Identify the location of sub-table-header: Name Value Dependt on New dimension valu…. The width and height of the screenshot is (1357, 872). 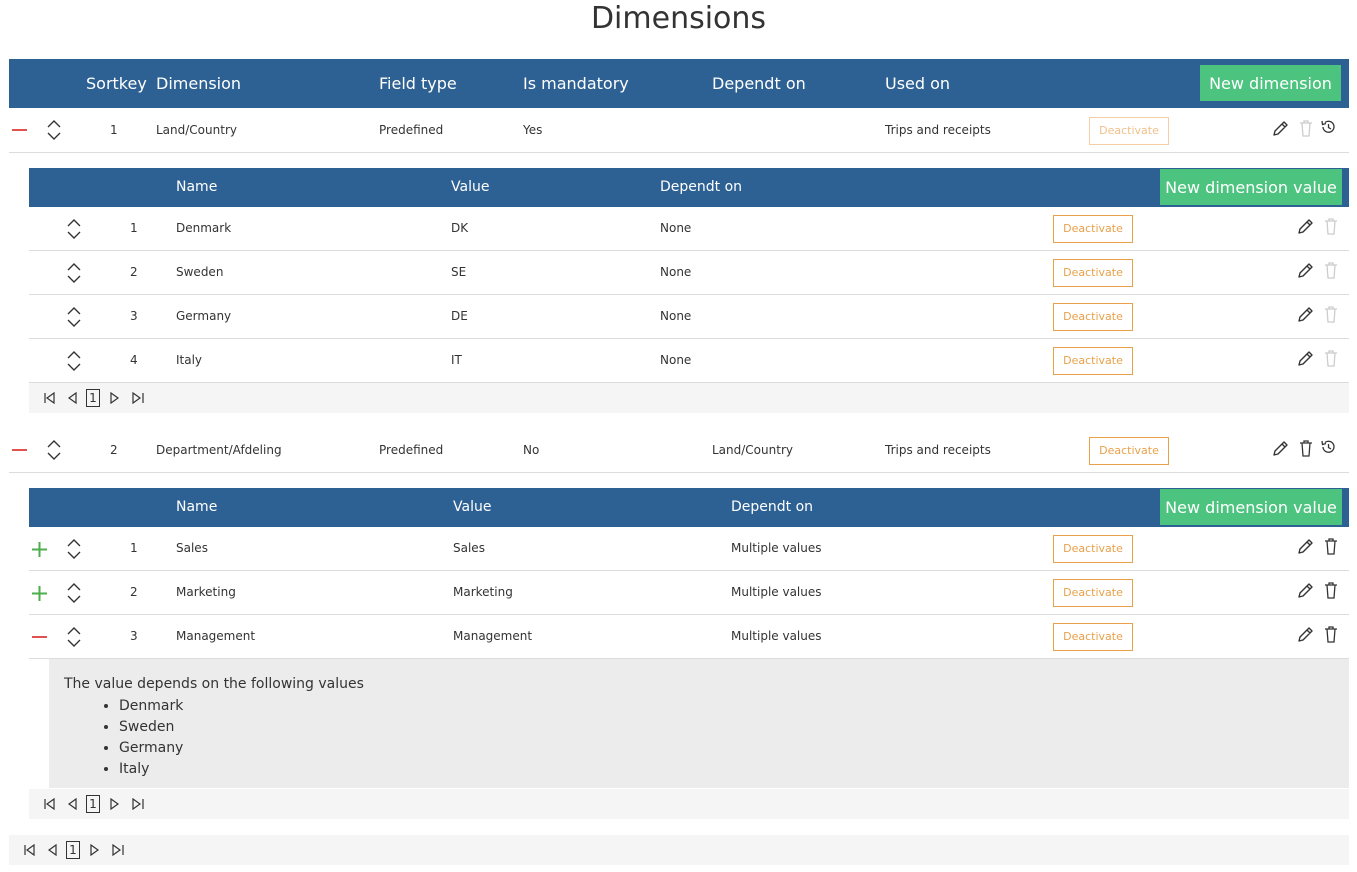
(689, 507).